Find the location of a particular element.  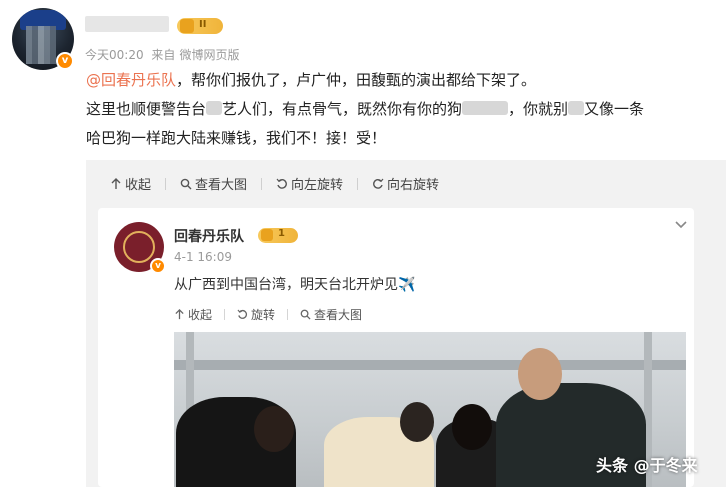

band-logo is located at coordinates (139, 247).